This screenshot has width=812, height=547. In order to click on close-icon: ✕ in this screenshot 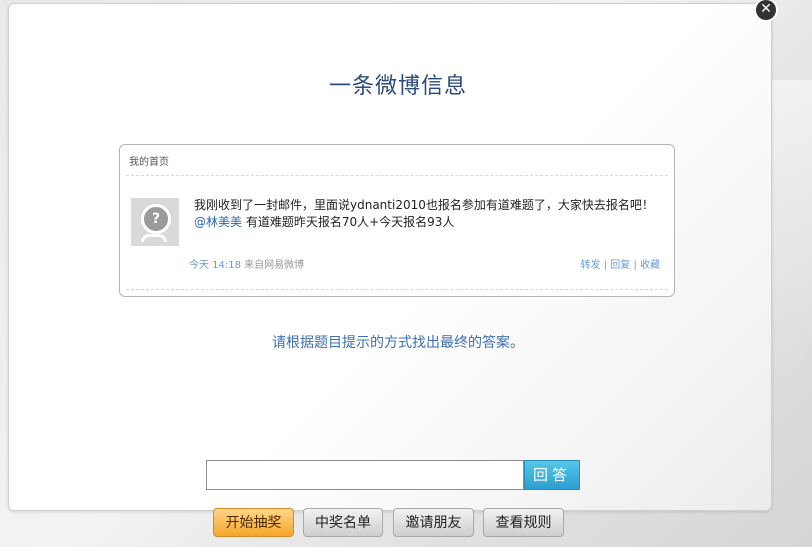, I will do `click(766, 10)`.